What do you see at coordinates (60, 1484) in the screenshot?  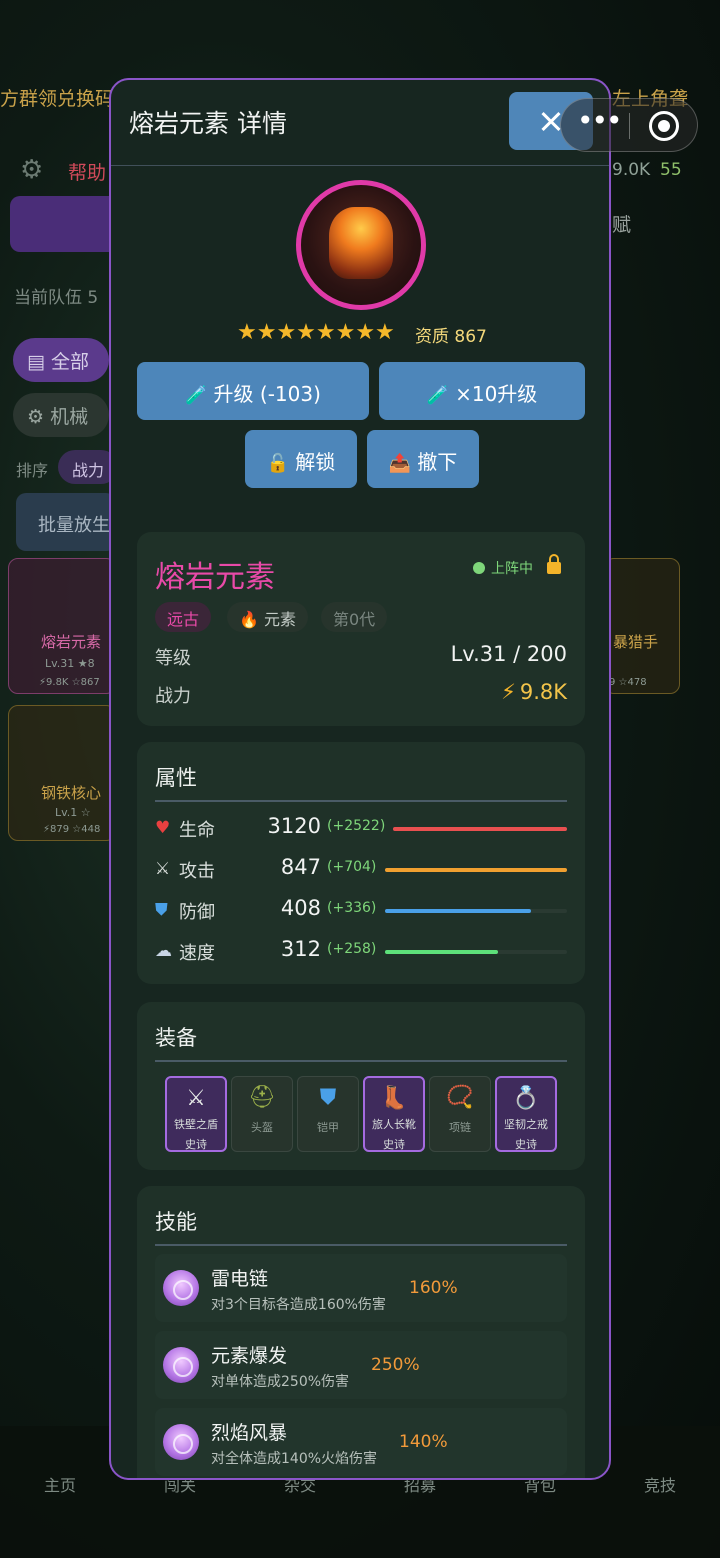 I see `nav-home: 主页` at bounding box center [60, 1484].